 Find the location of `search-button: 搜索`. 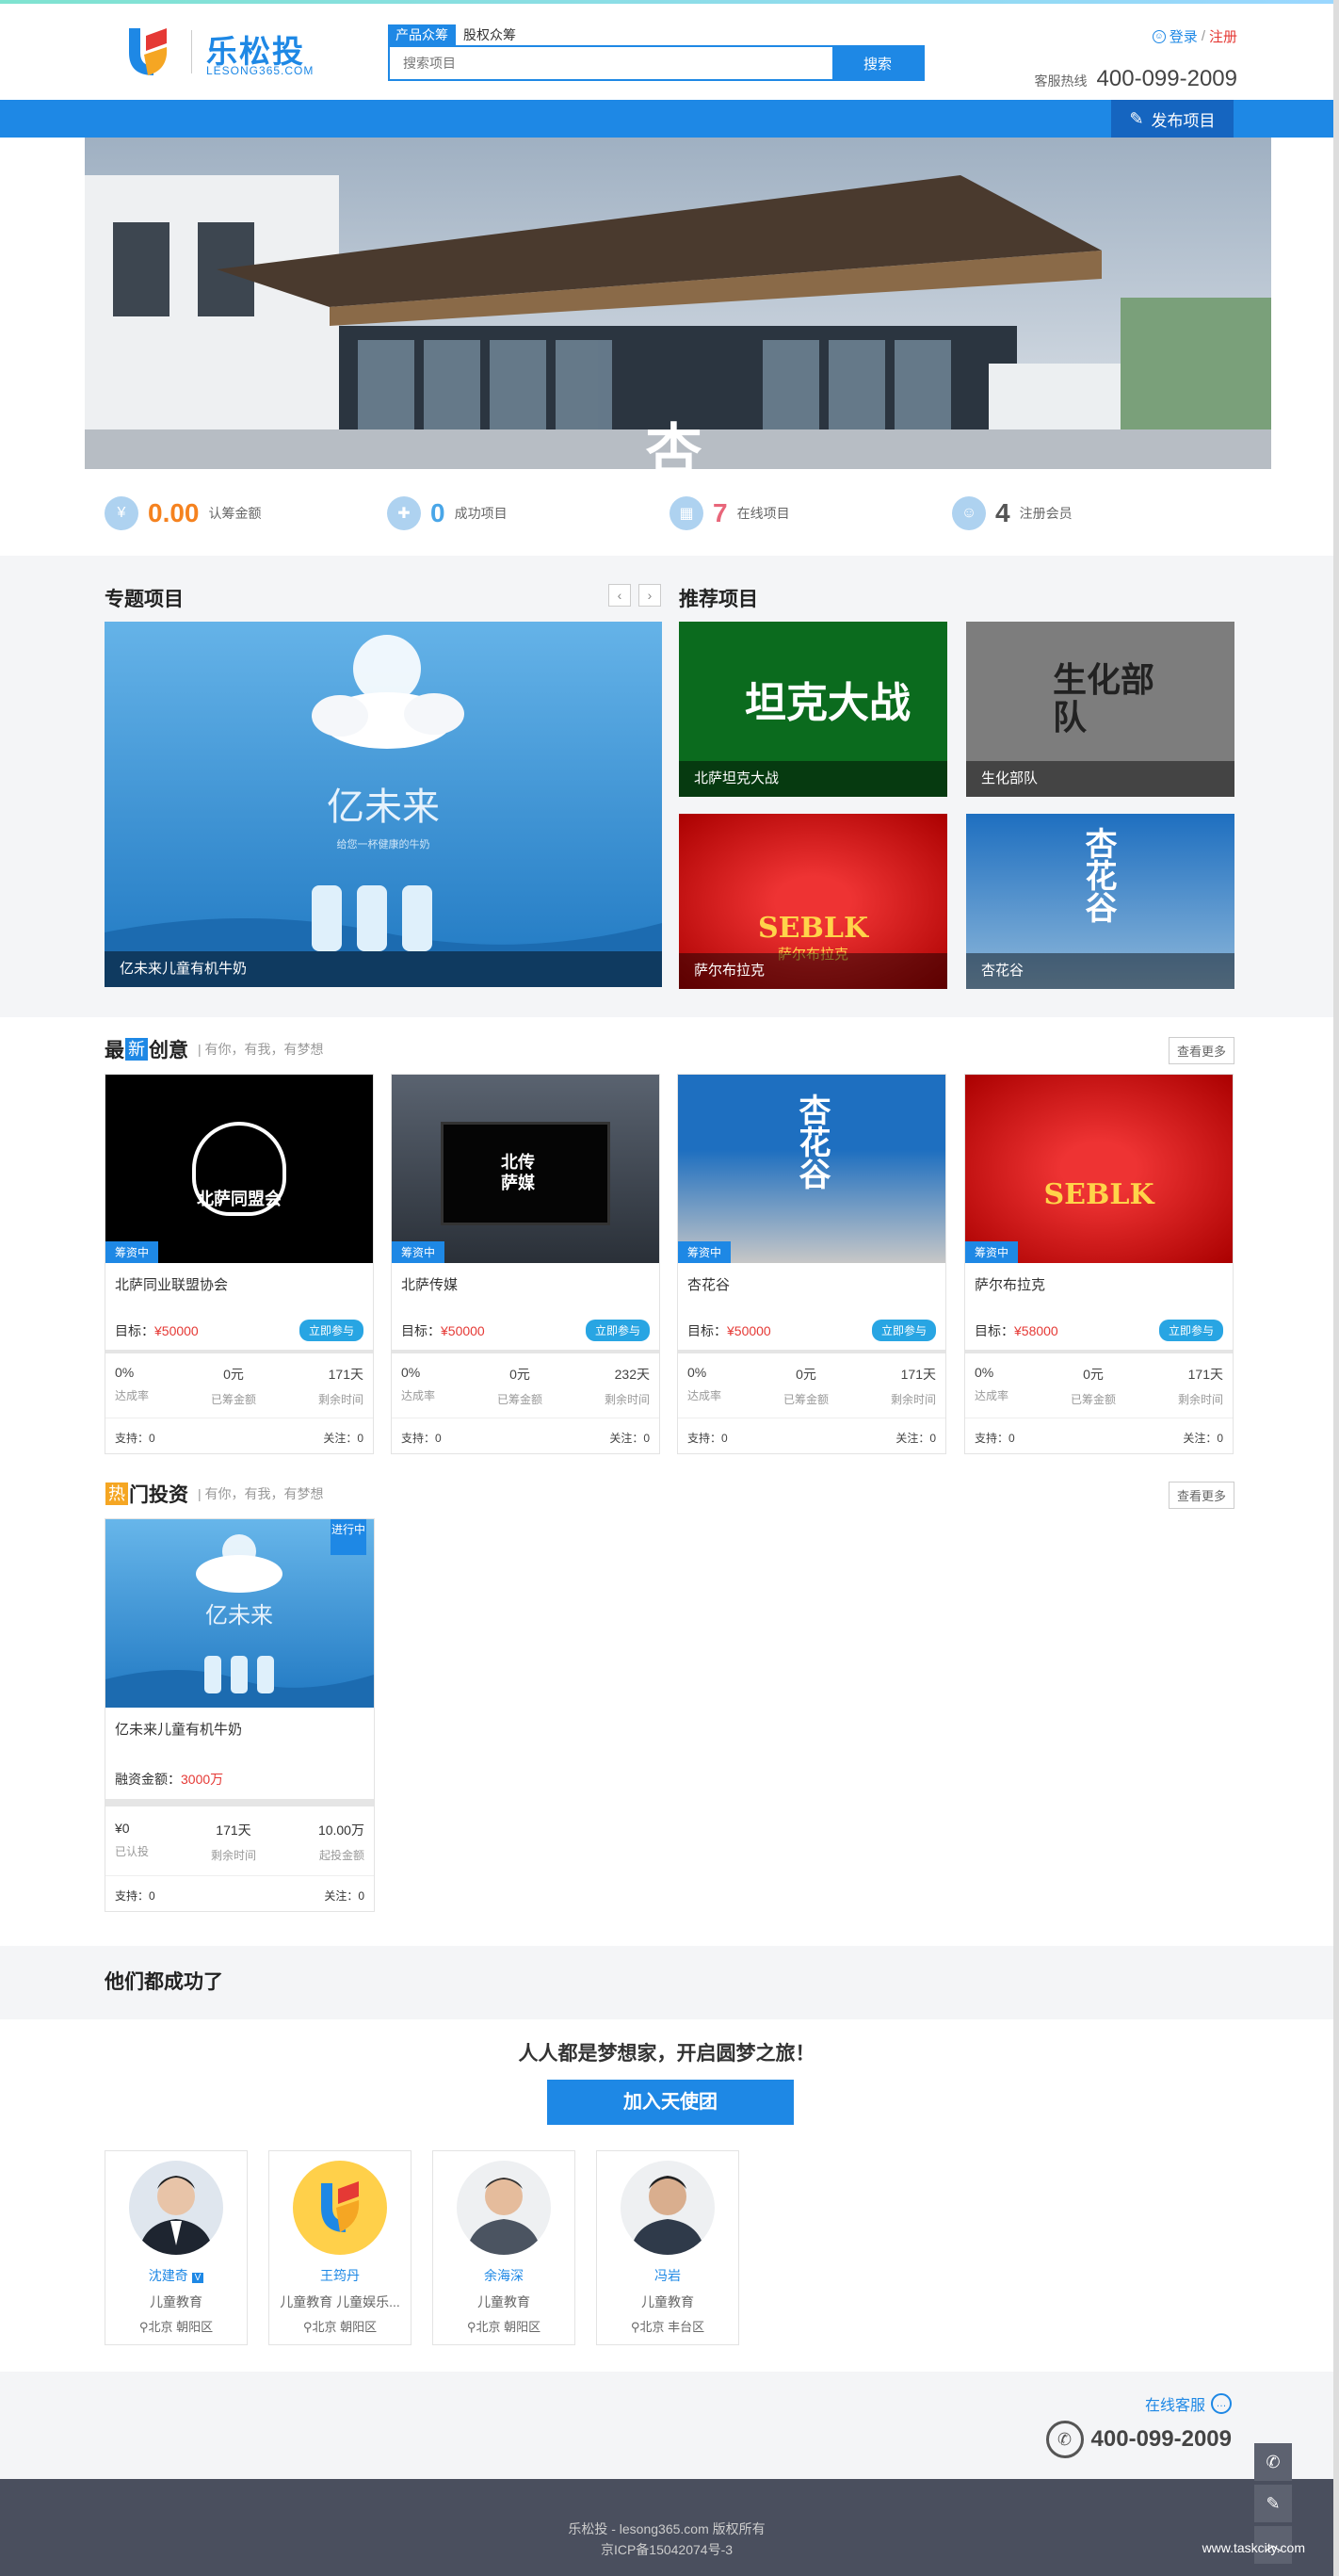

search-button: 搜索 is located at coordinates (877, 63).